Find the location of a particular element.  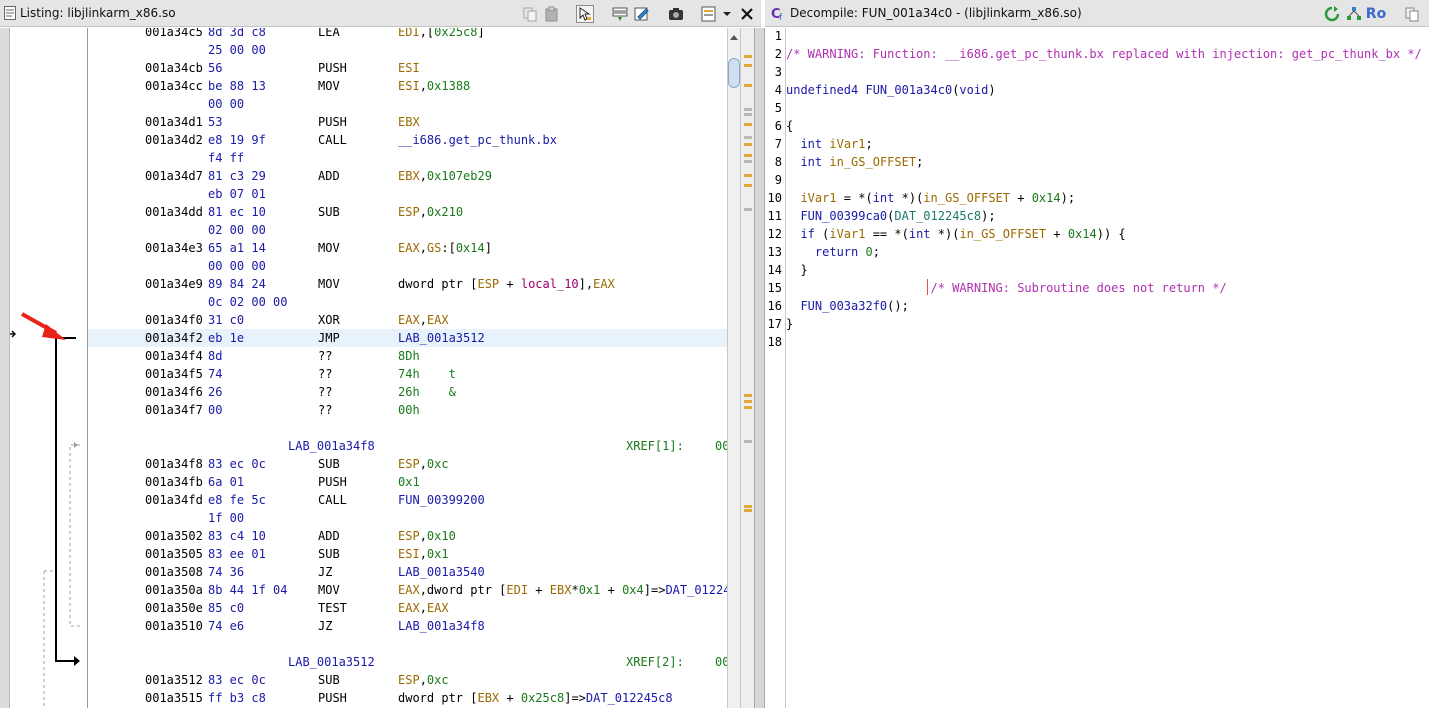

instruction-row: 001a34e3 65 a1 14 MOV EAX,GS:[0x14] is located at coordinates (407, 248).